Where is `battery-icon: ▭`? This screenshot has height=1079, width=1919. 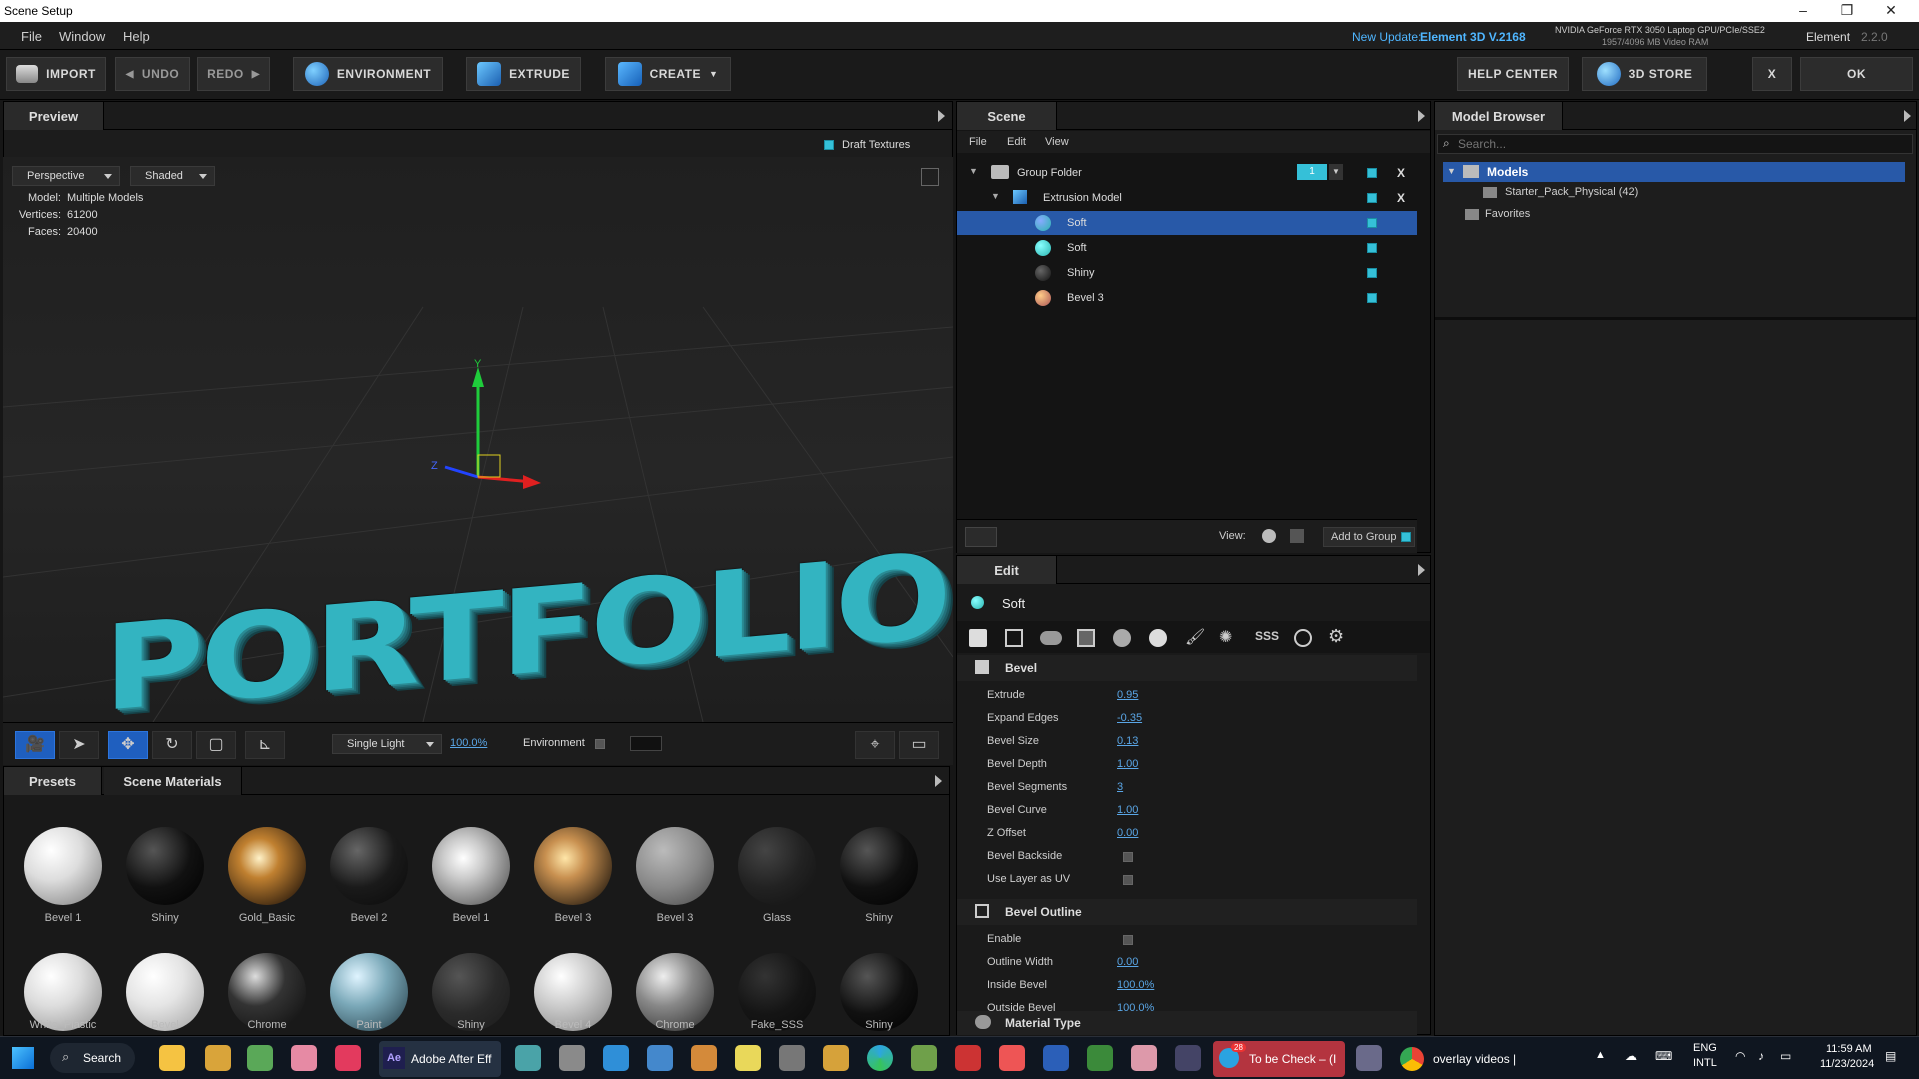
battery-icon: ▭ is located at coordinates (1785, 1056).